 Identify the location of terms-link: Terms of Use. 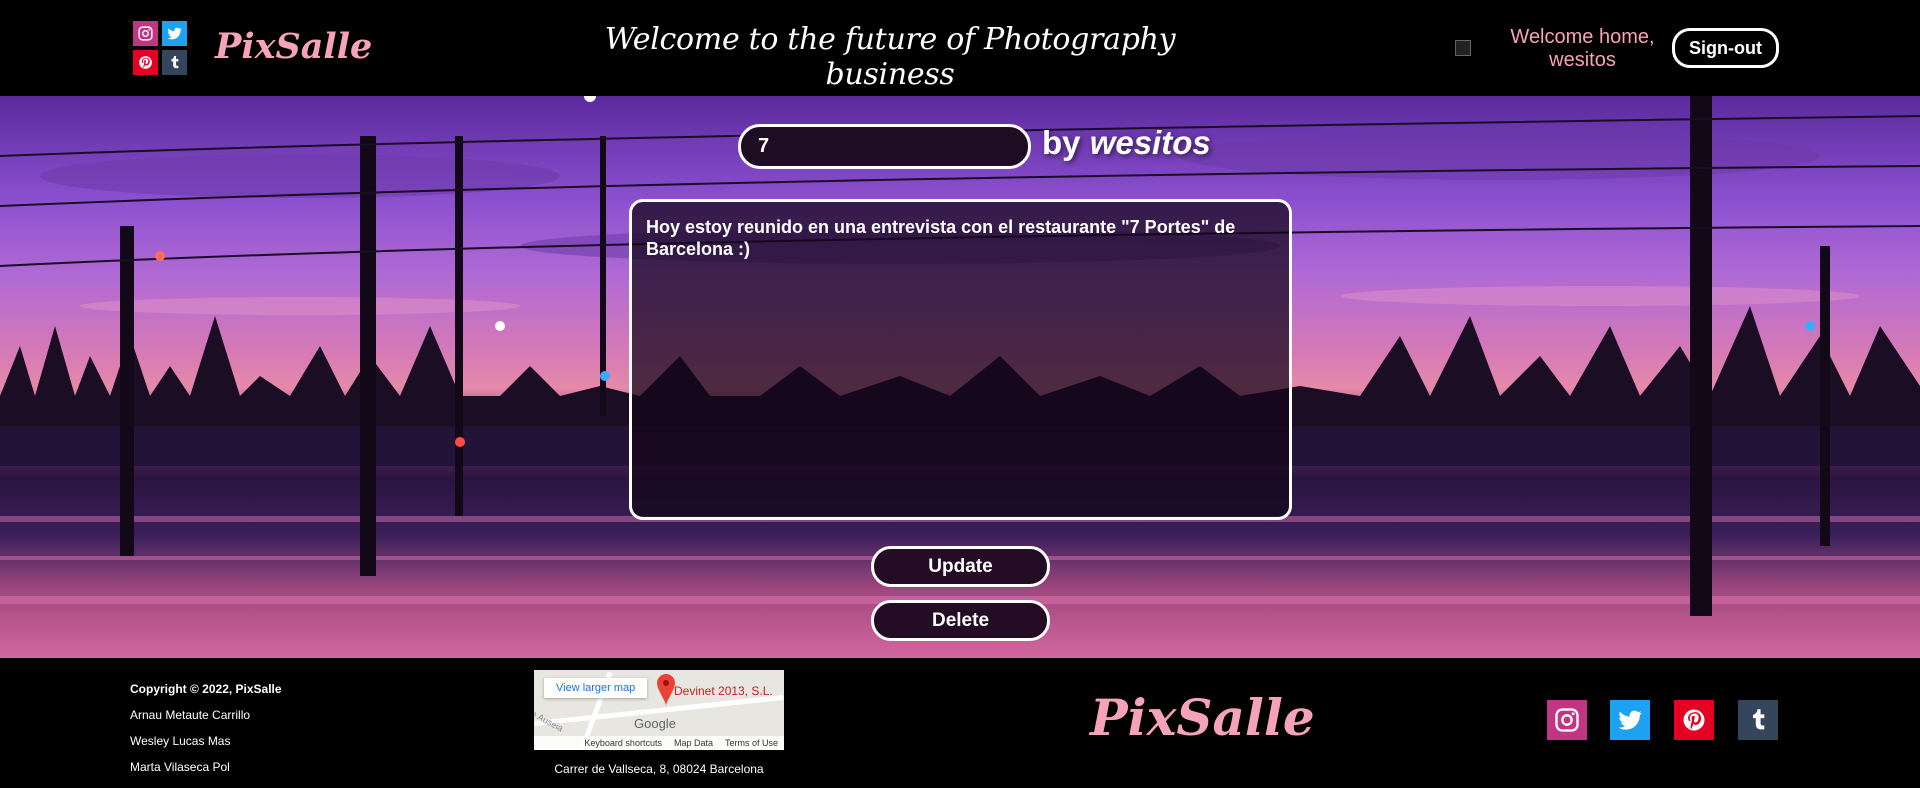
(751, 743).